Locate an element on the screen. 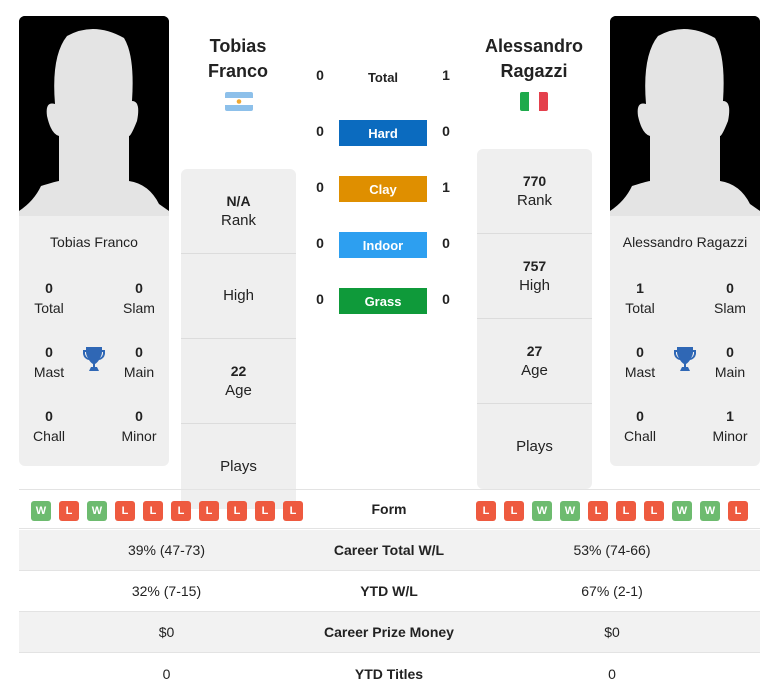 This screenshot has width=779, height=699. player1-slam-titles: 0 Slam is located at coordinates (139, 298).